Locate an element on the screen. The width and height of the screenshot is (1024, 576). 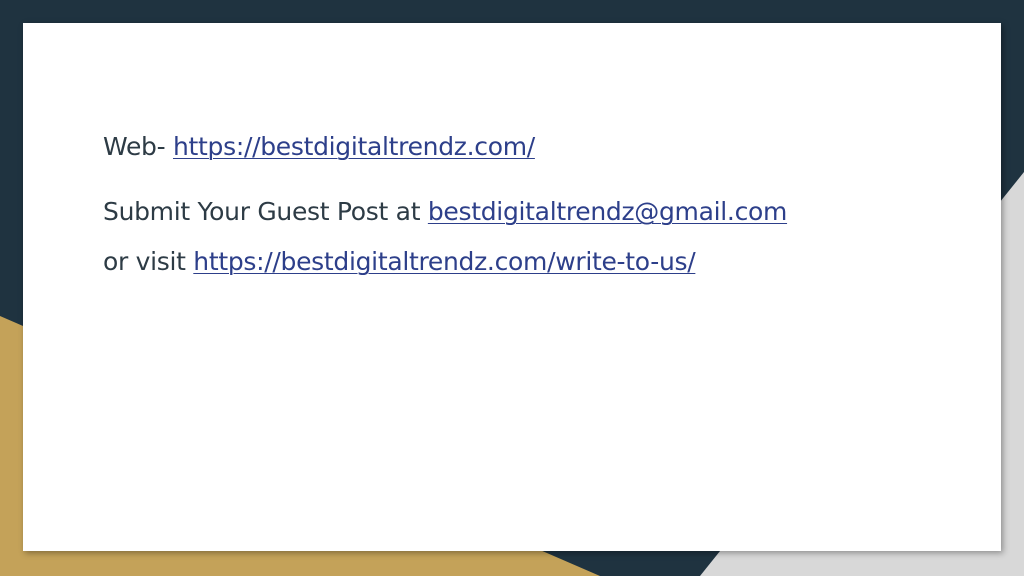
email-link: bestdigitaltrendz@gmail.com is located at coordinates (608, 211).